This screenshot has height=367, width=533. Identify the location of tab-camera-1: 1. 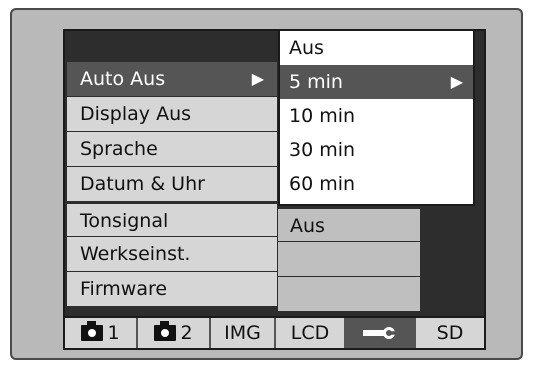
(101, 333).